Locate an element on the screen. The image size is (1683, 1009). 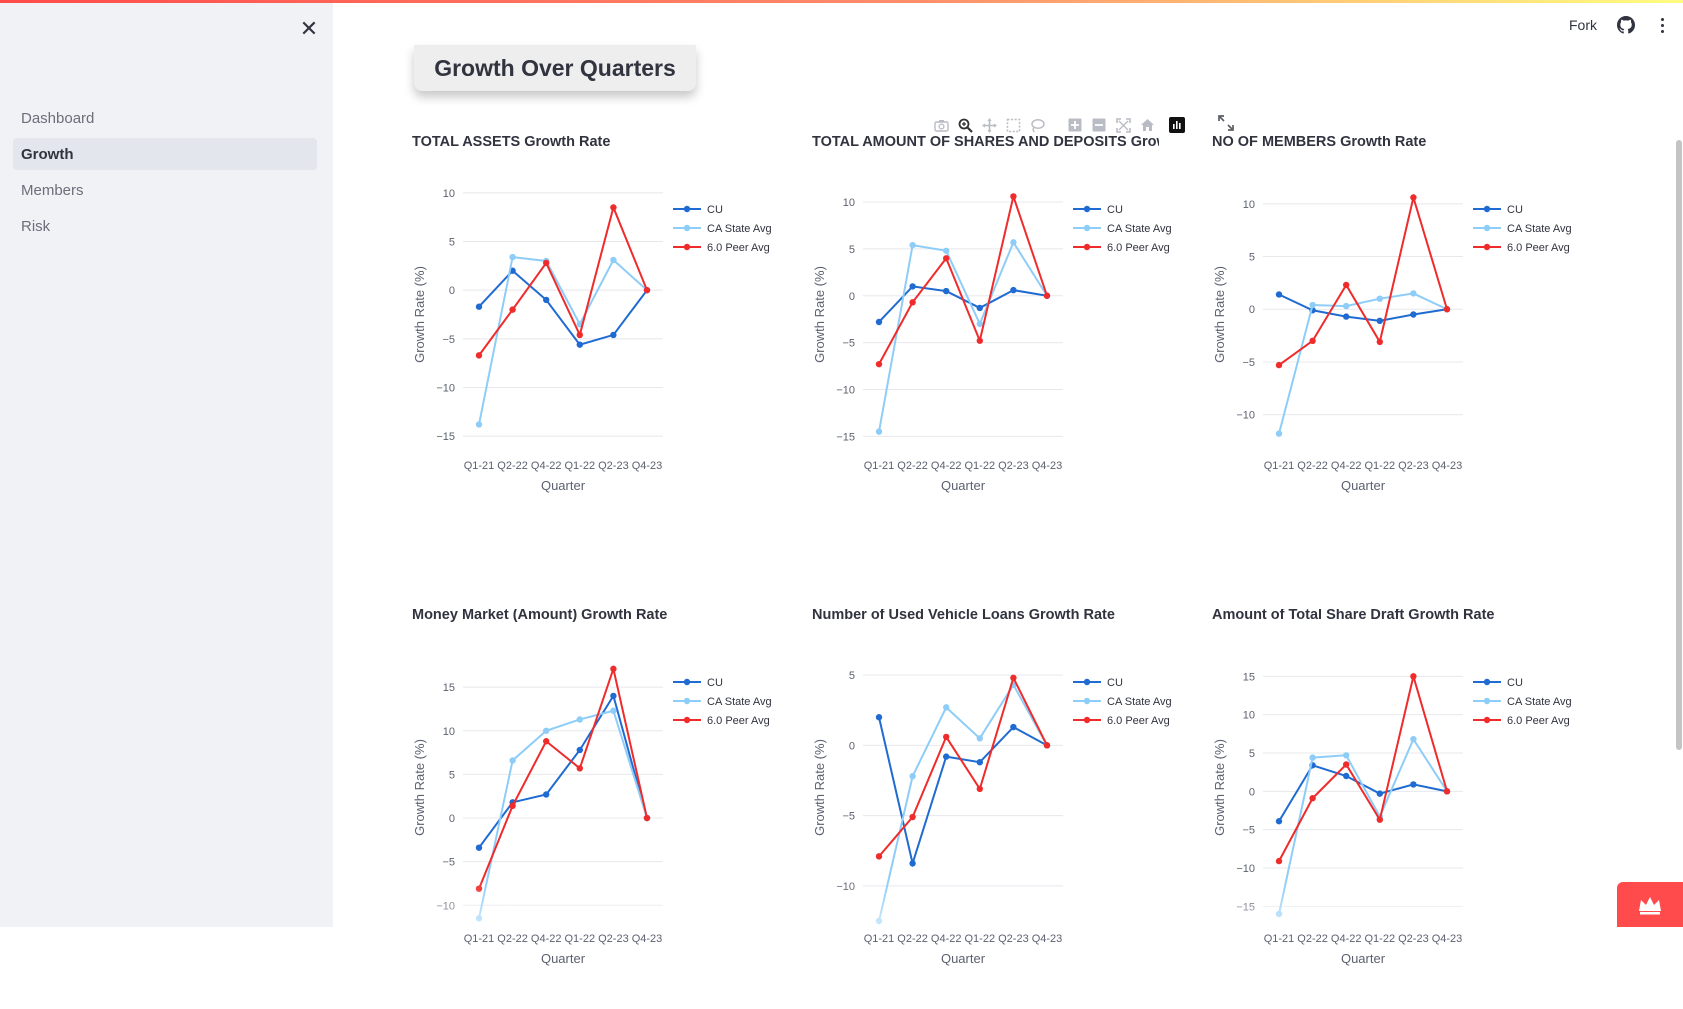
sidebar-item-members: Members is located at coordinates (165, 190).